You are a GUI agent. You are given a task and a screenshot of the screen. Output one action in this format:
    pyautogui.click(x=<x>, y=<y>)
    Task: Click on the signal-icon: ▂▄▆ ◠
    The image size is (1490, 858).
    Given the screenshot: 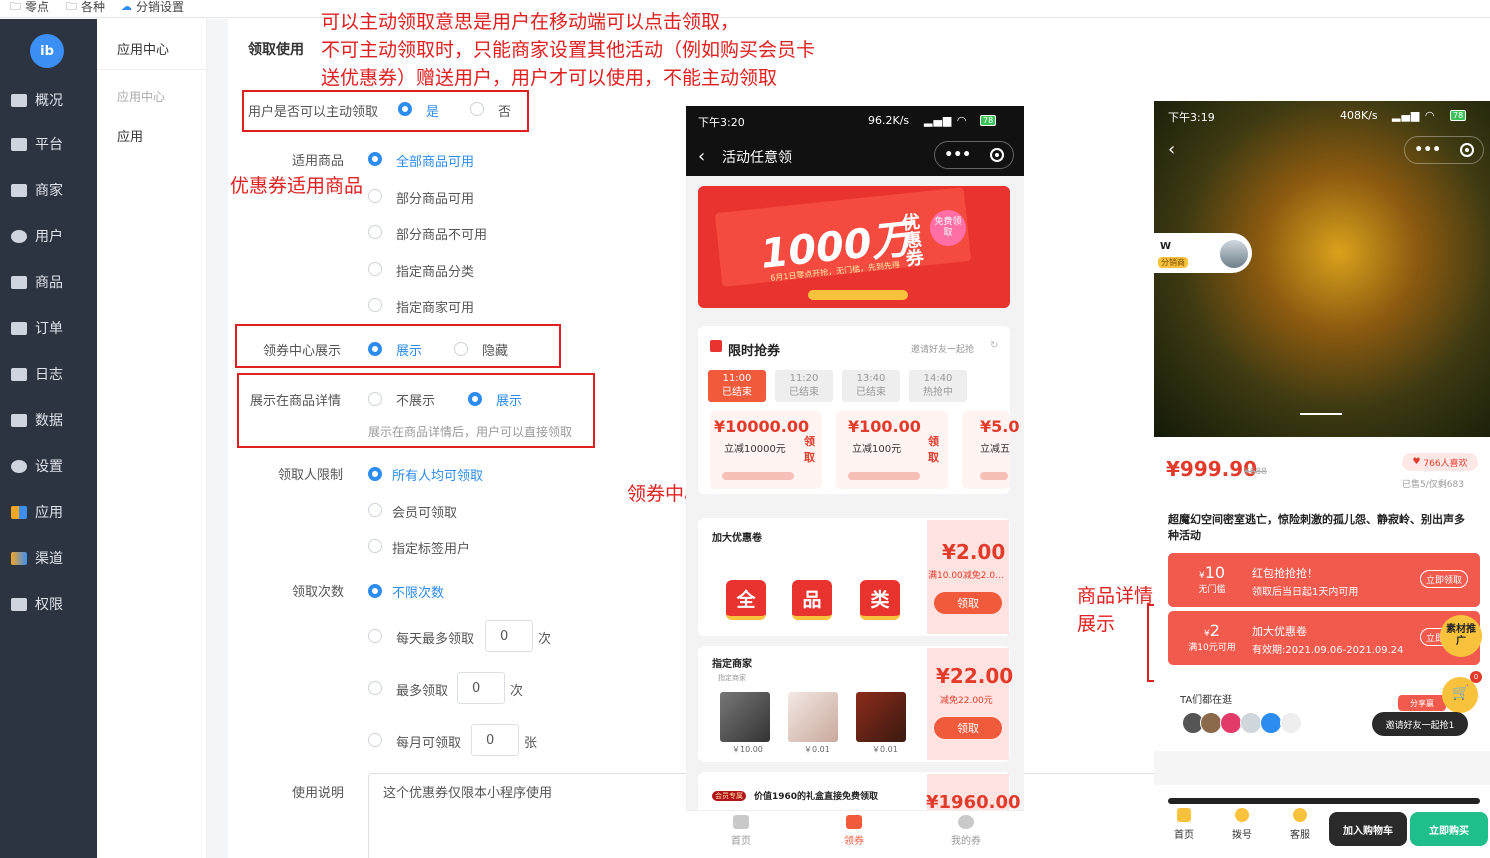 What is the action you would take?
    pyautogui.click(x=946, y=120)
    